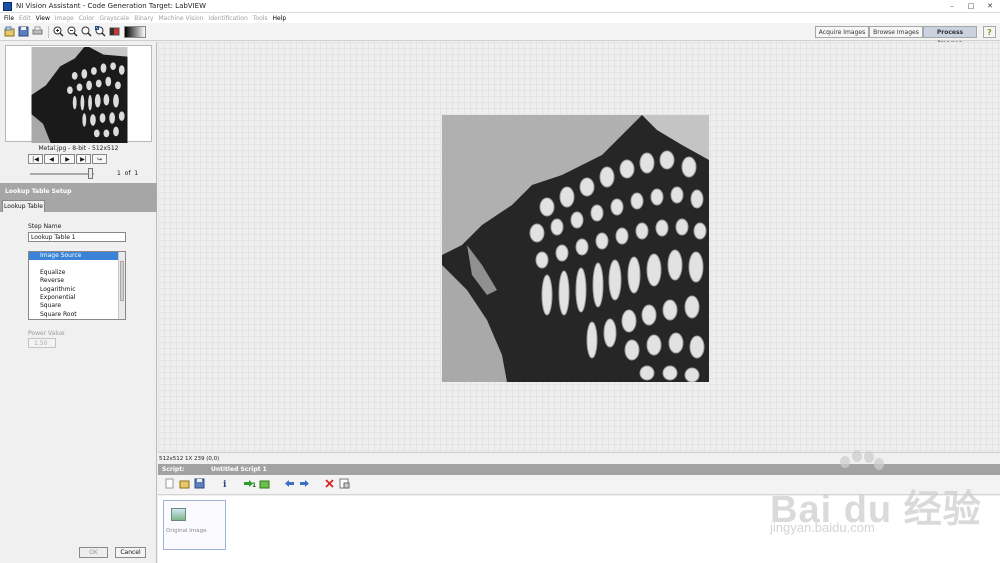  I want to click on image-status-bar: 512x512 1X 239 (0,0), so click(579, 458).